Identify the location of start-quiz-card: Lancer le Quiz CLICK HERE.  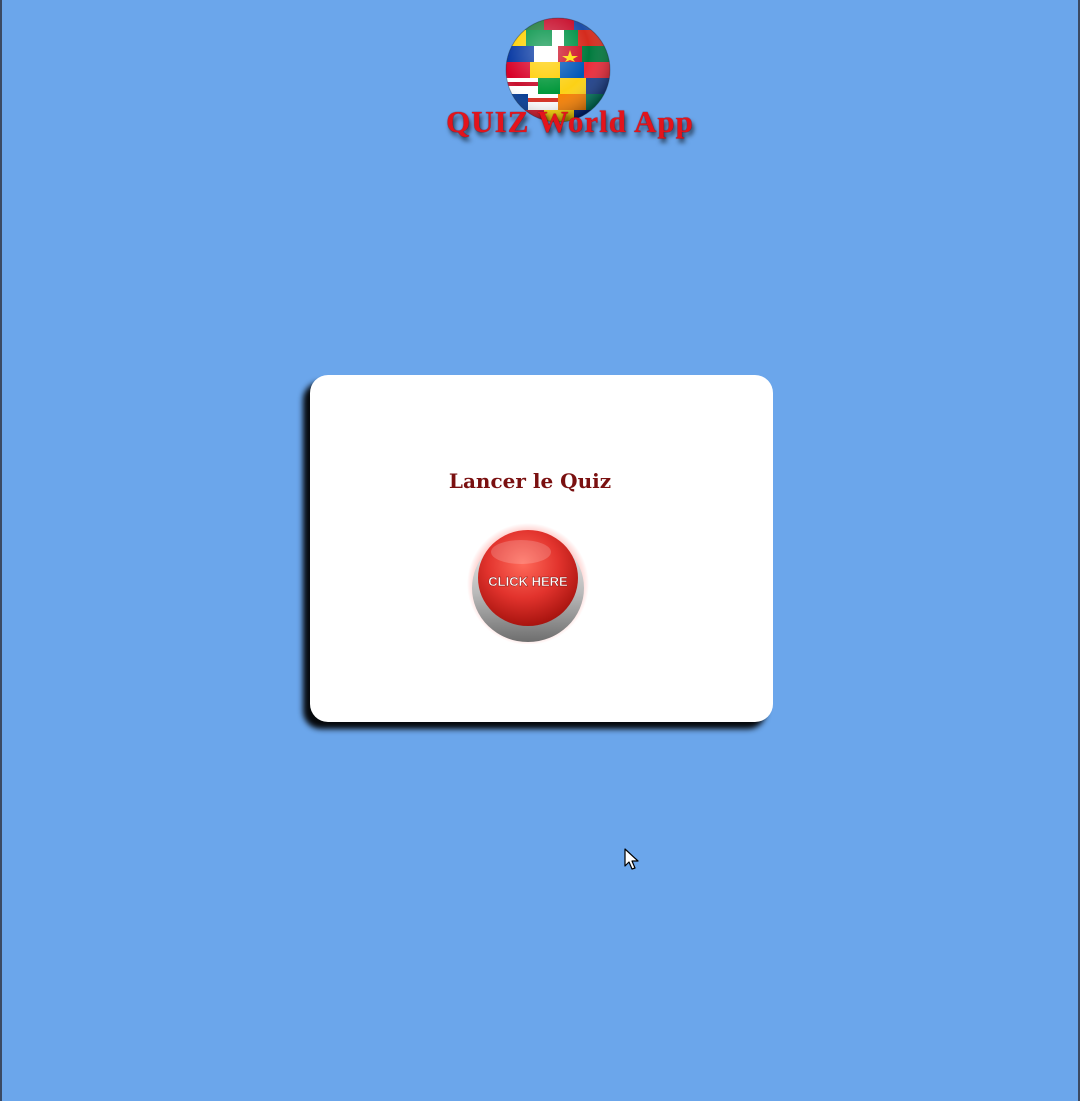
(541, 548).